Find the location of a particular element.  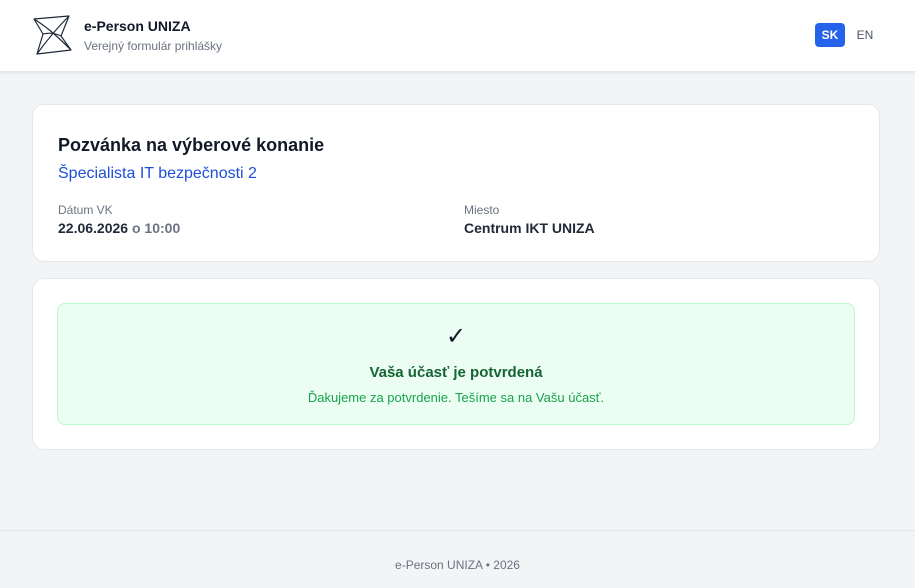

time-separator: o is located at coordinates (136, 228).